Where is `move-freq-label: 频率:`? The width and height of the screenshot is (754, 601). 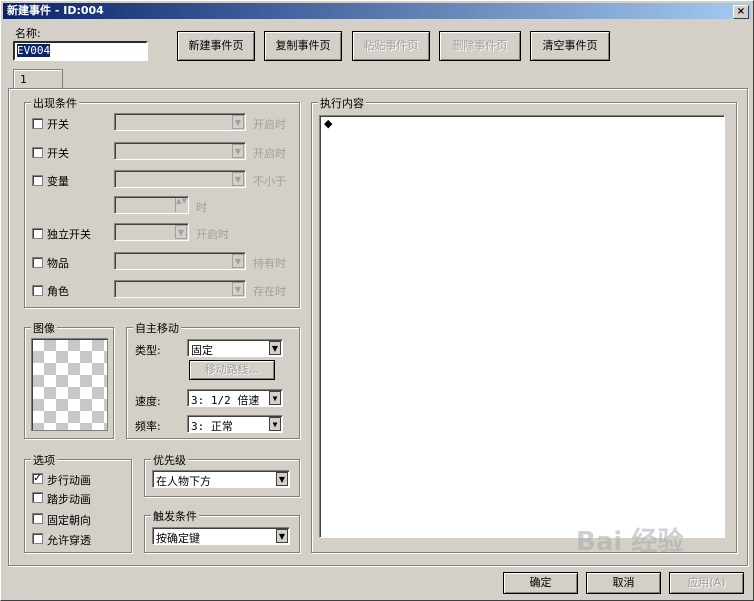 move-freq-label: 频率: is located at coordinates (148, 426).